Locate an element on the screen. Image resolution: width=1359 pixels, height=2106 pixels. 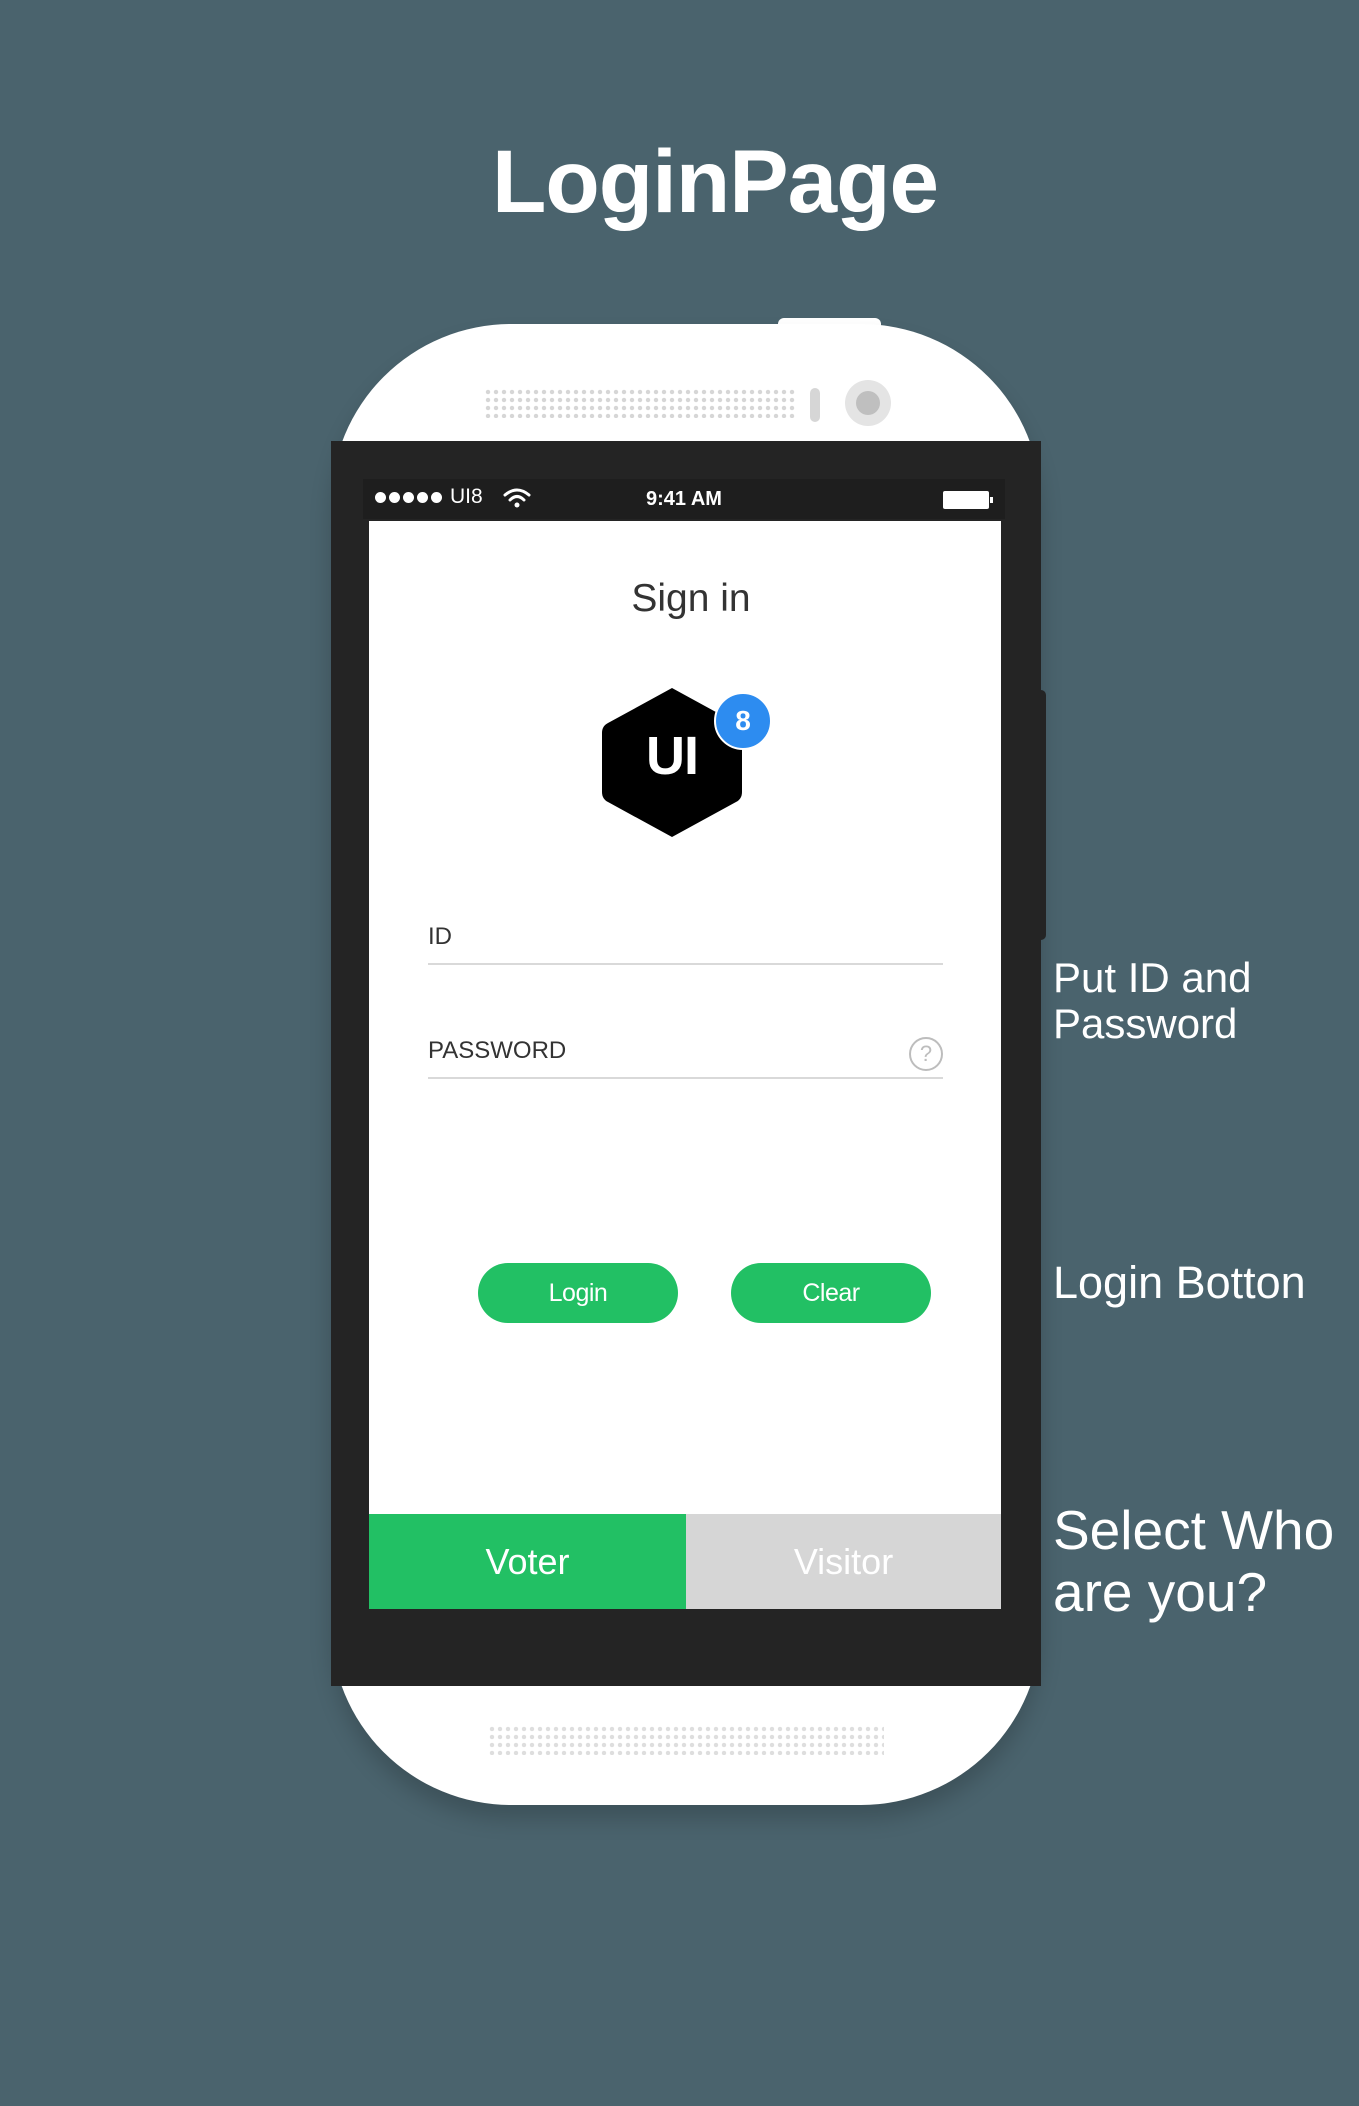
login-button: Login is located at coordinates (578, 1293).